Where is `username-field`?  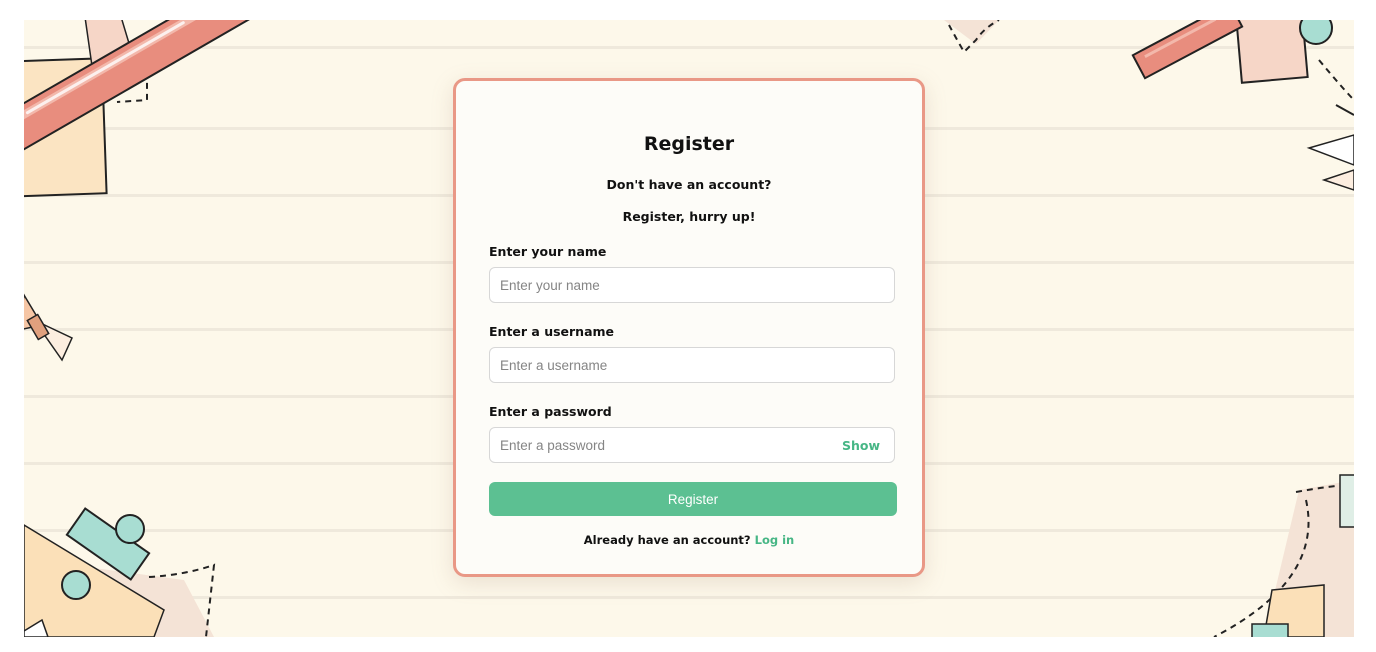 username-field is located at coordinates (692, 365).